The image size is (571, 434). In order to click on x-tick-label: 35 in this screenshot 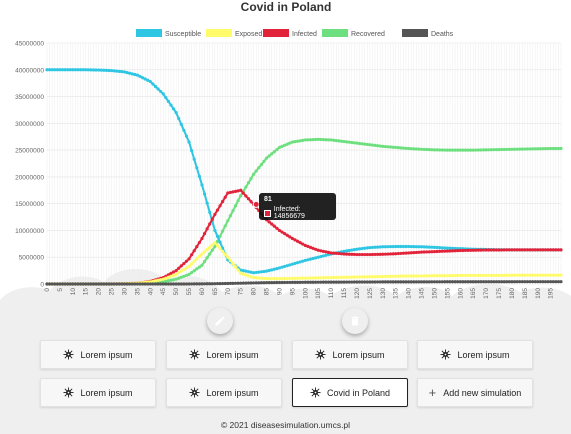, I will do `click(137, 292)`.